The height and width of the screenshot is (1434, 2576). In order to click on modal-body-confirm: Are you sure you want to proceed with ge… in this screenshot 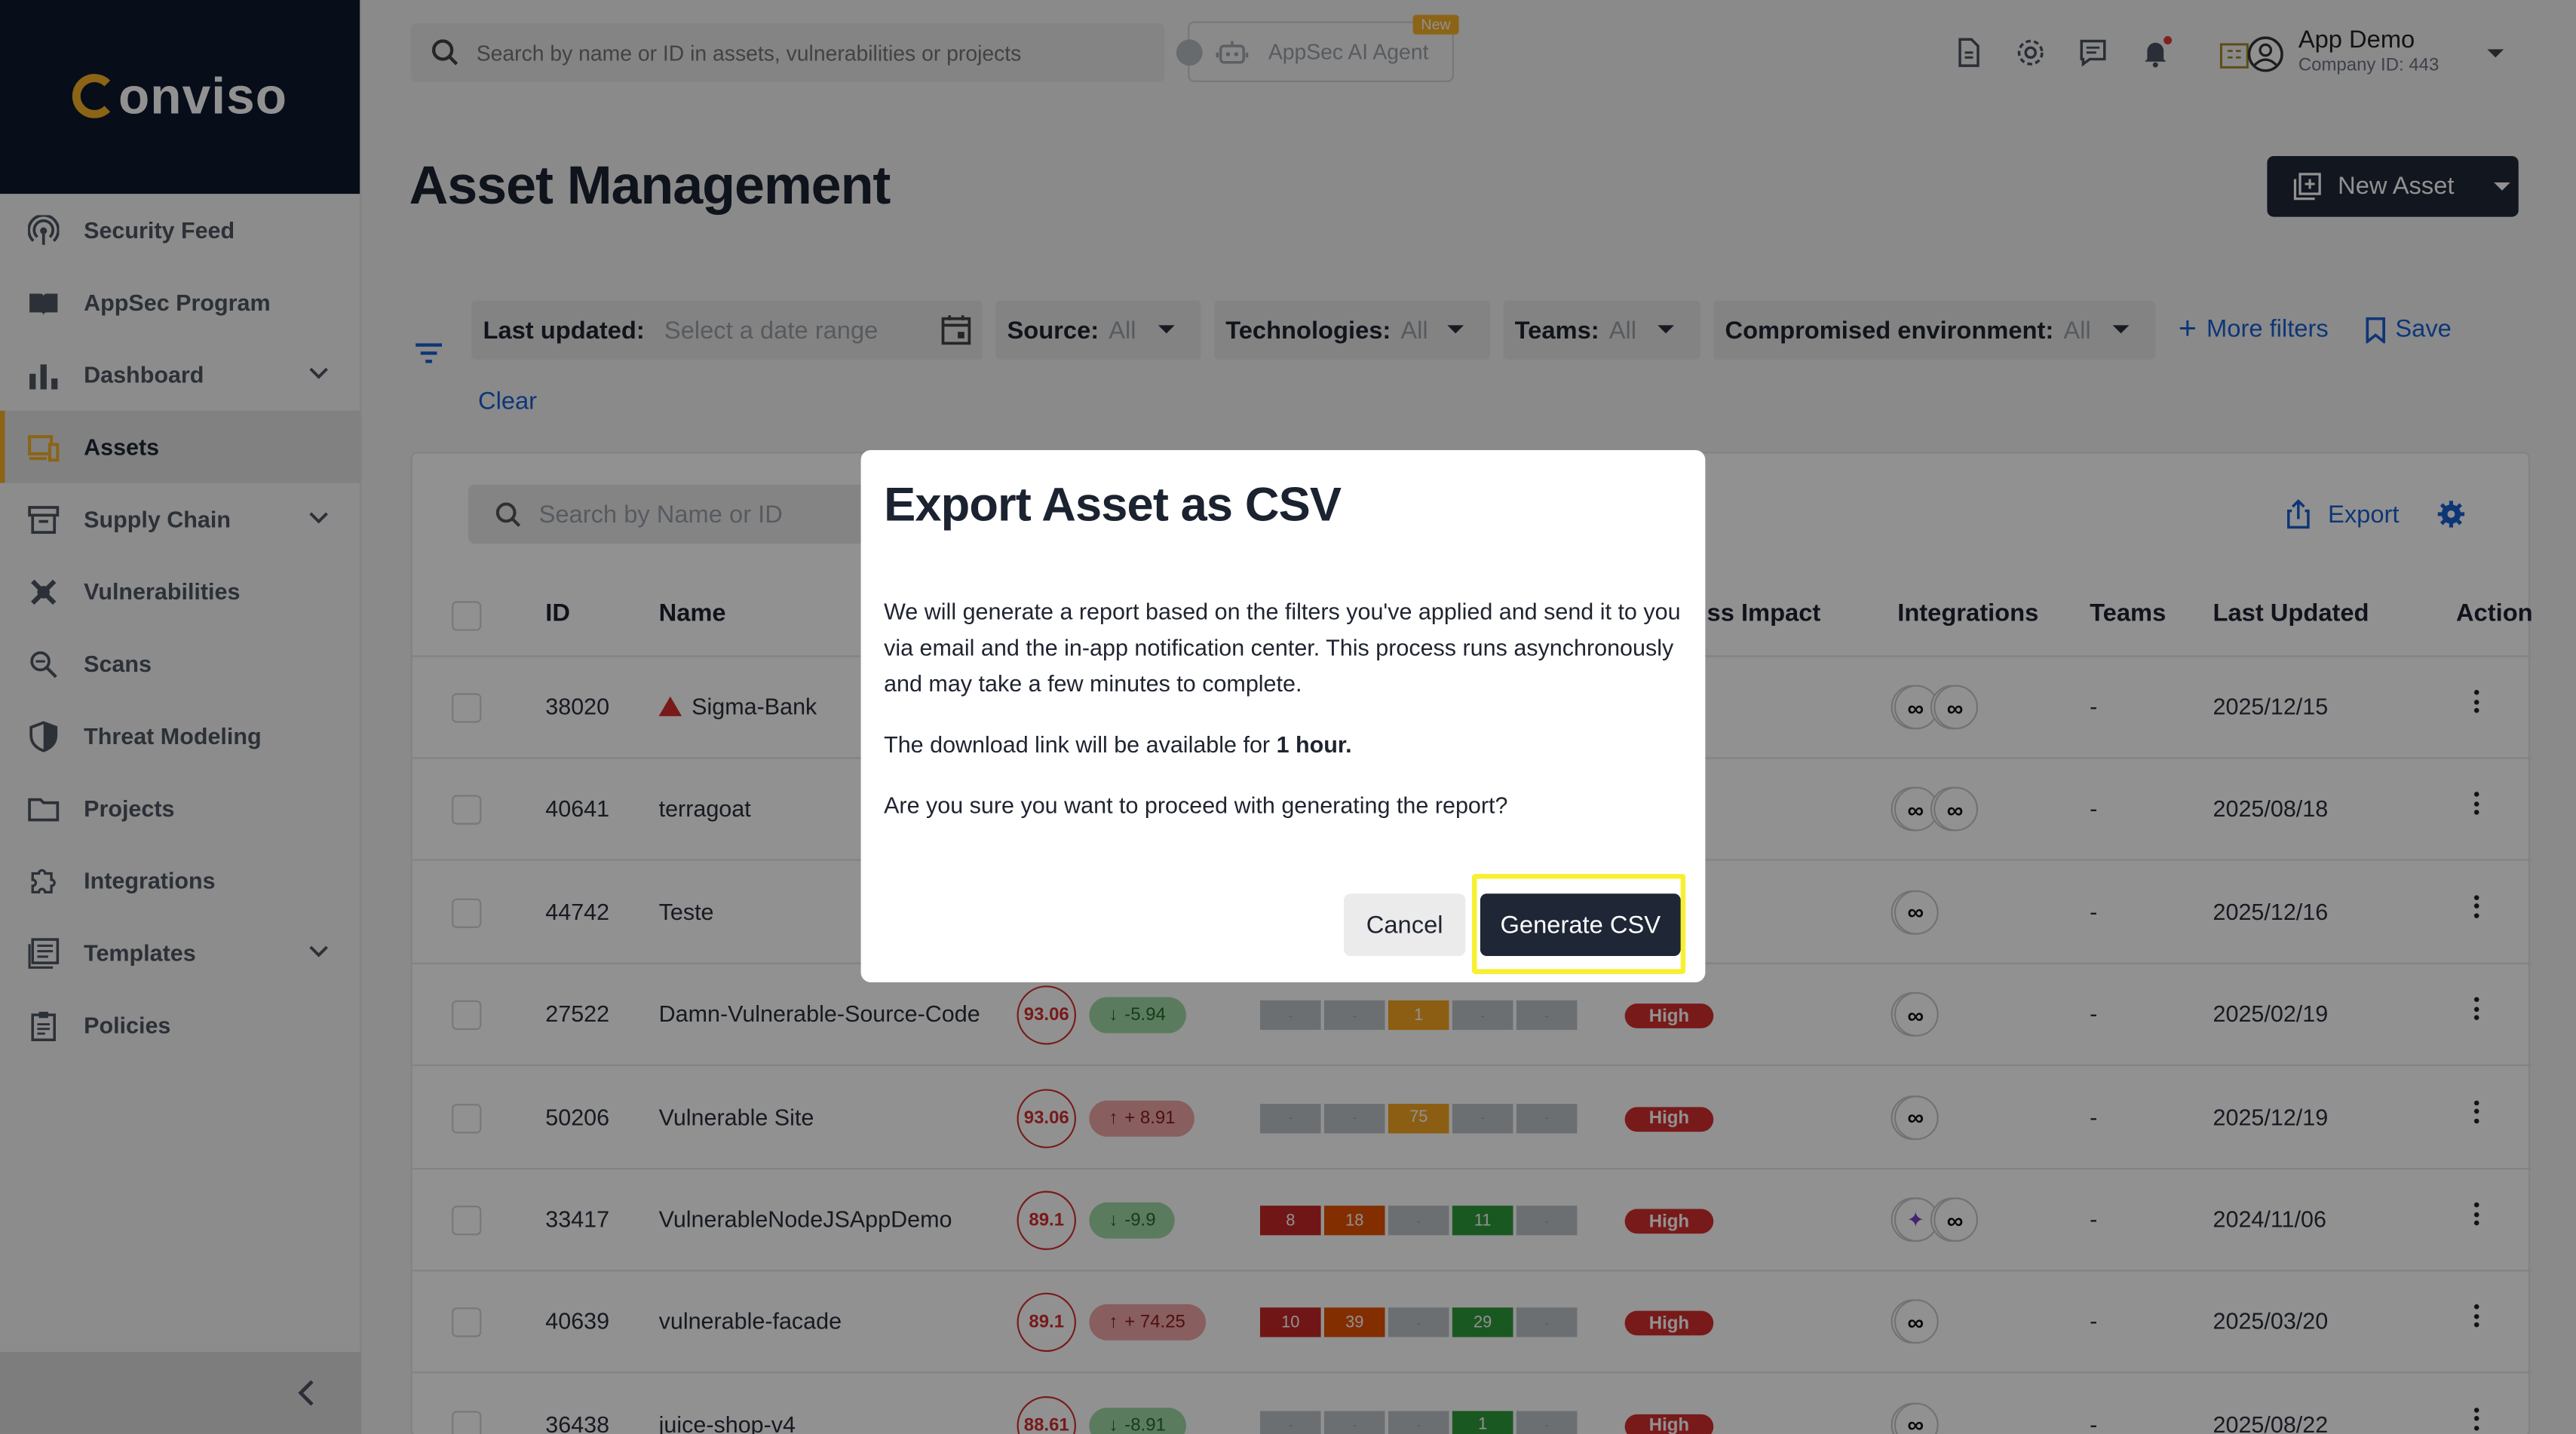, I will do `click(1196, 805)`.